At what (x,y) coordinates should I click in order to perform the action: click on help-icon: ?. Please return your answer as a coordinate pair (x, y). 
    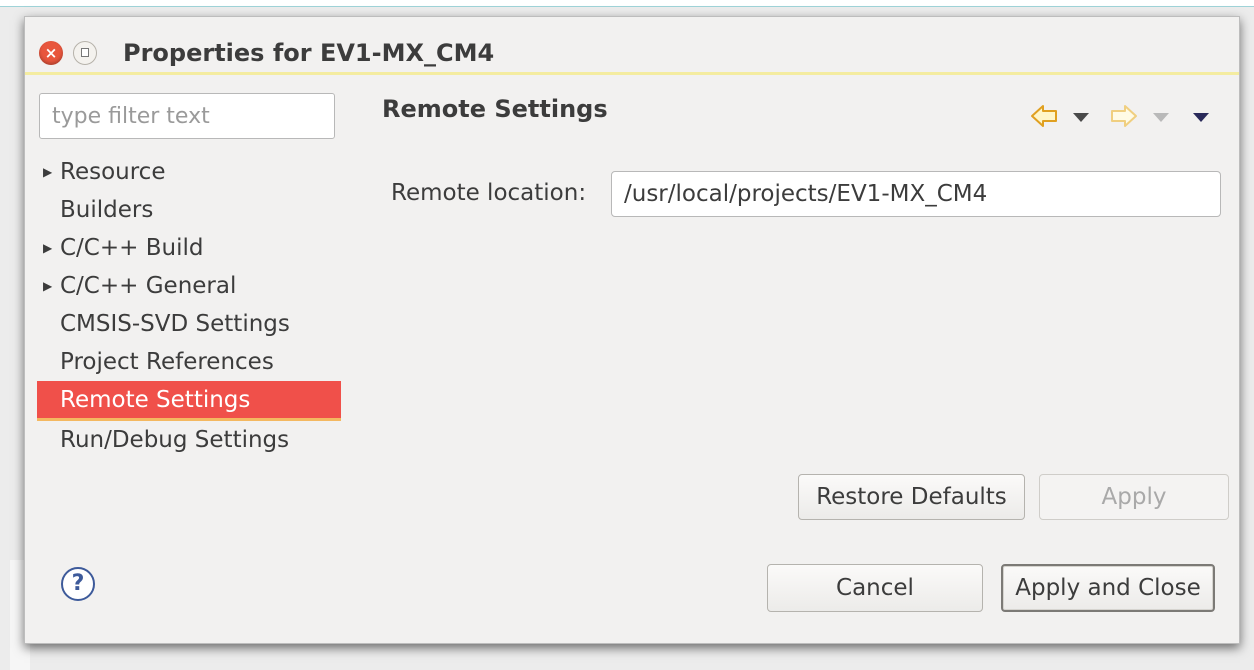
    Looking at the image, I should click on (78, 584).